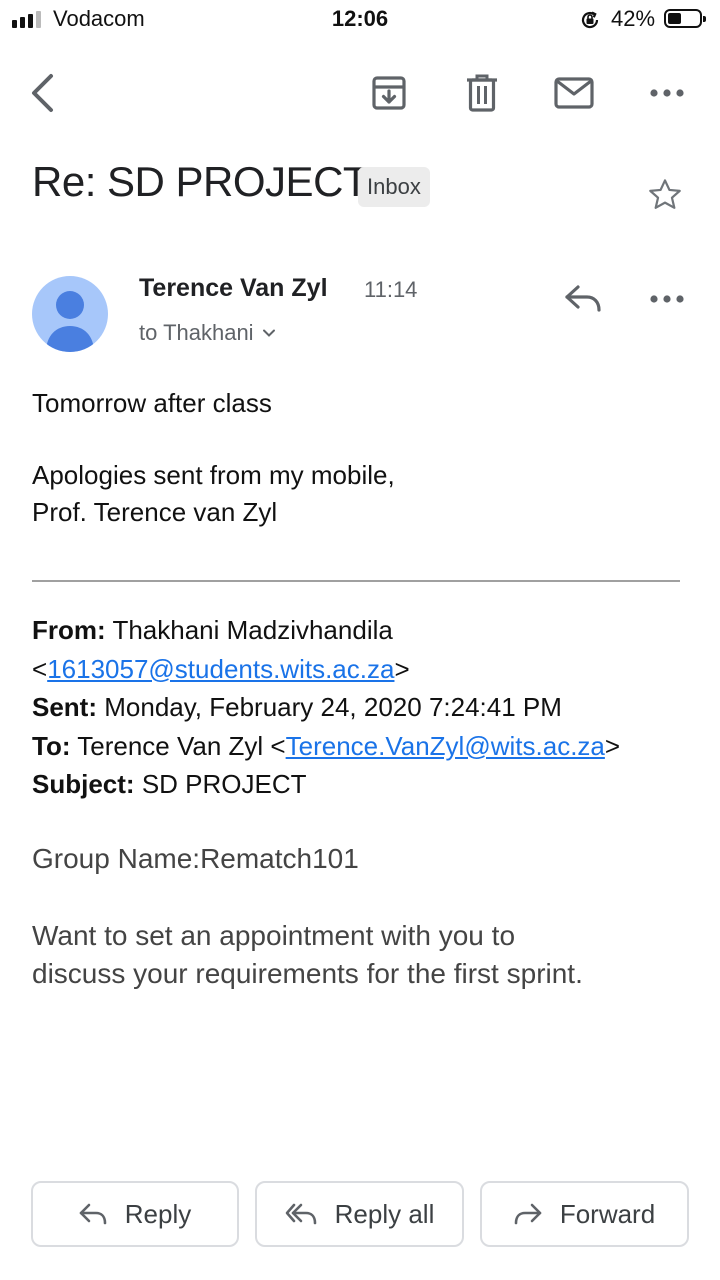  I want to click on reply-all-button: Reply all, so click(359, 1214).